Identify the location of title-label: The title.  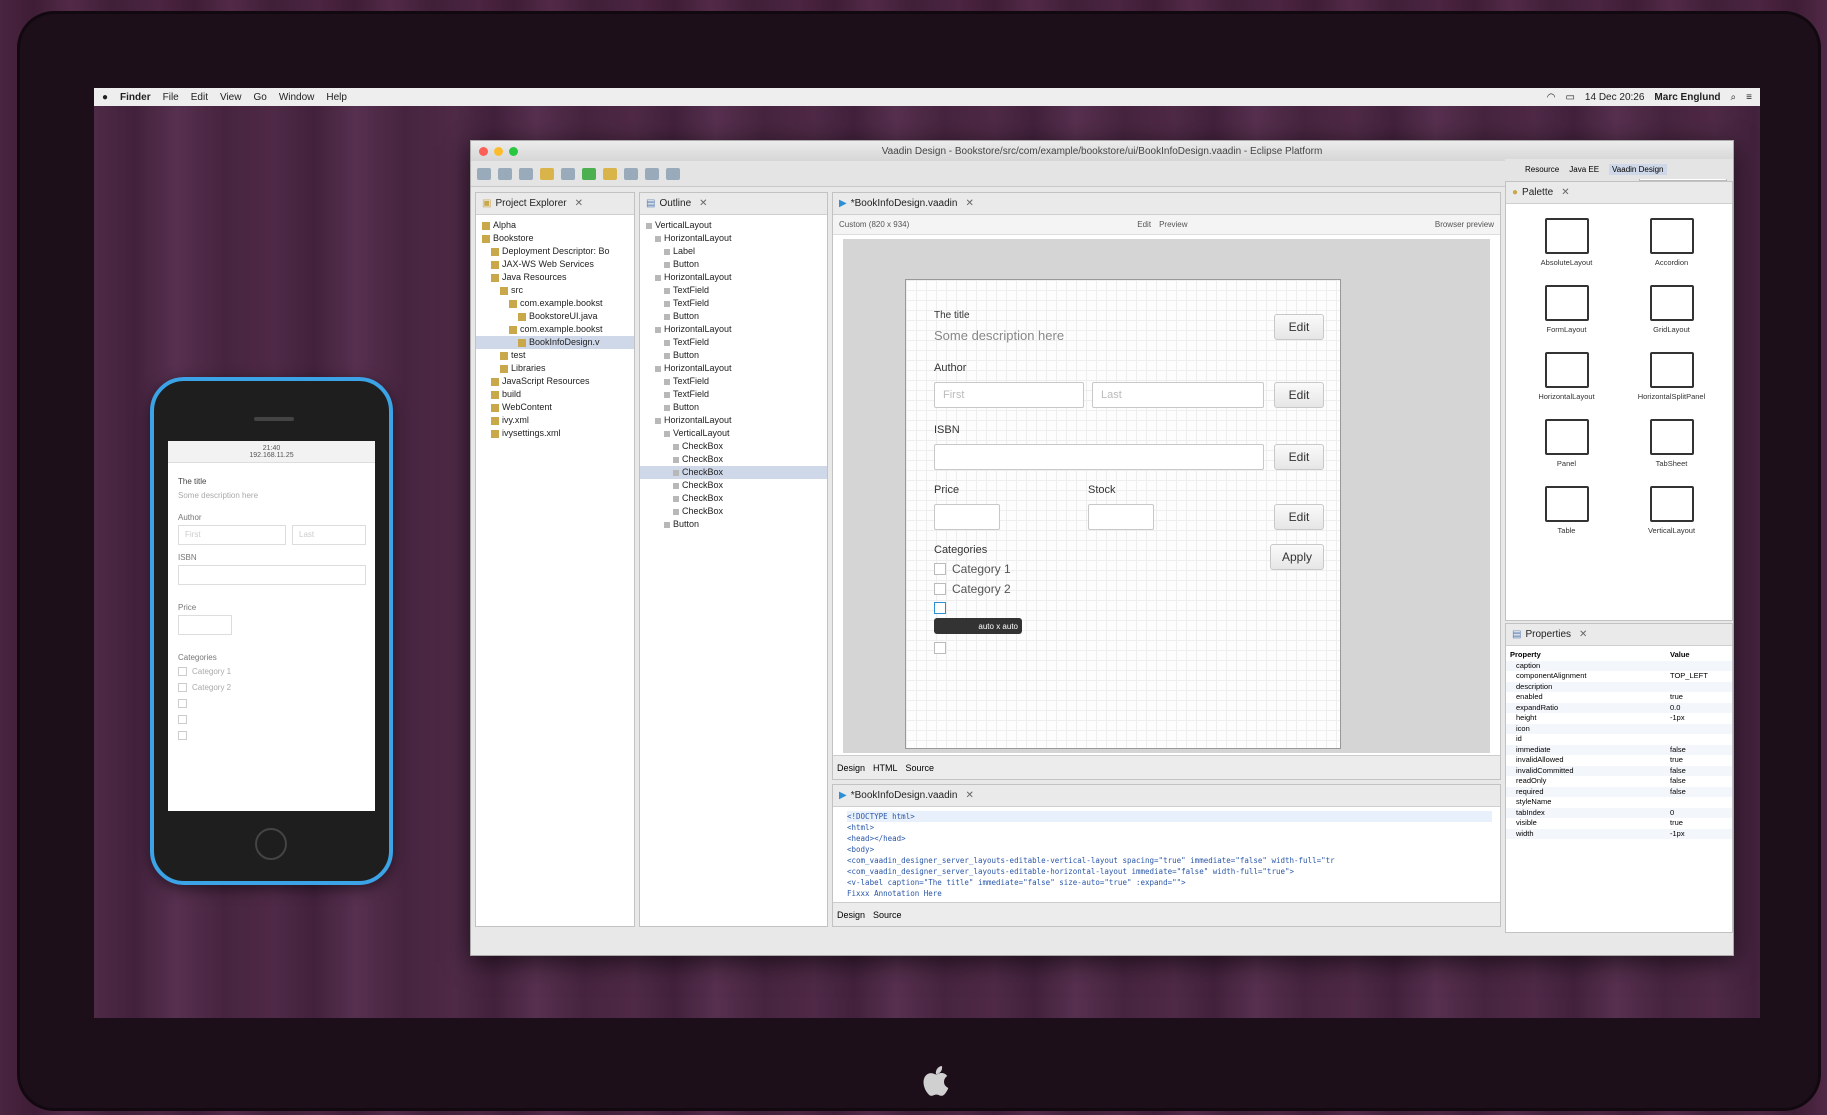
(952, 315).